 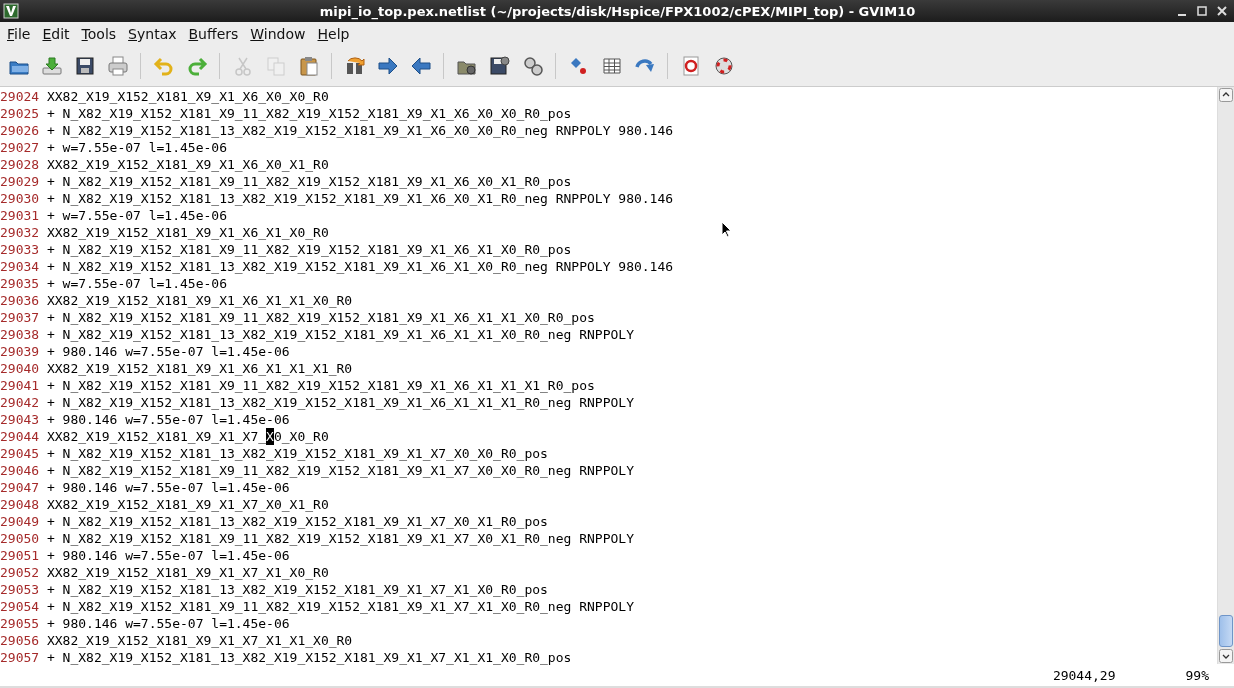 What do you see at coordinates (1197, 675) in the screenshot?
I see `scroll-percent: 99%` at bounding box center [1197, 675].